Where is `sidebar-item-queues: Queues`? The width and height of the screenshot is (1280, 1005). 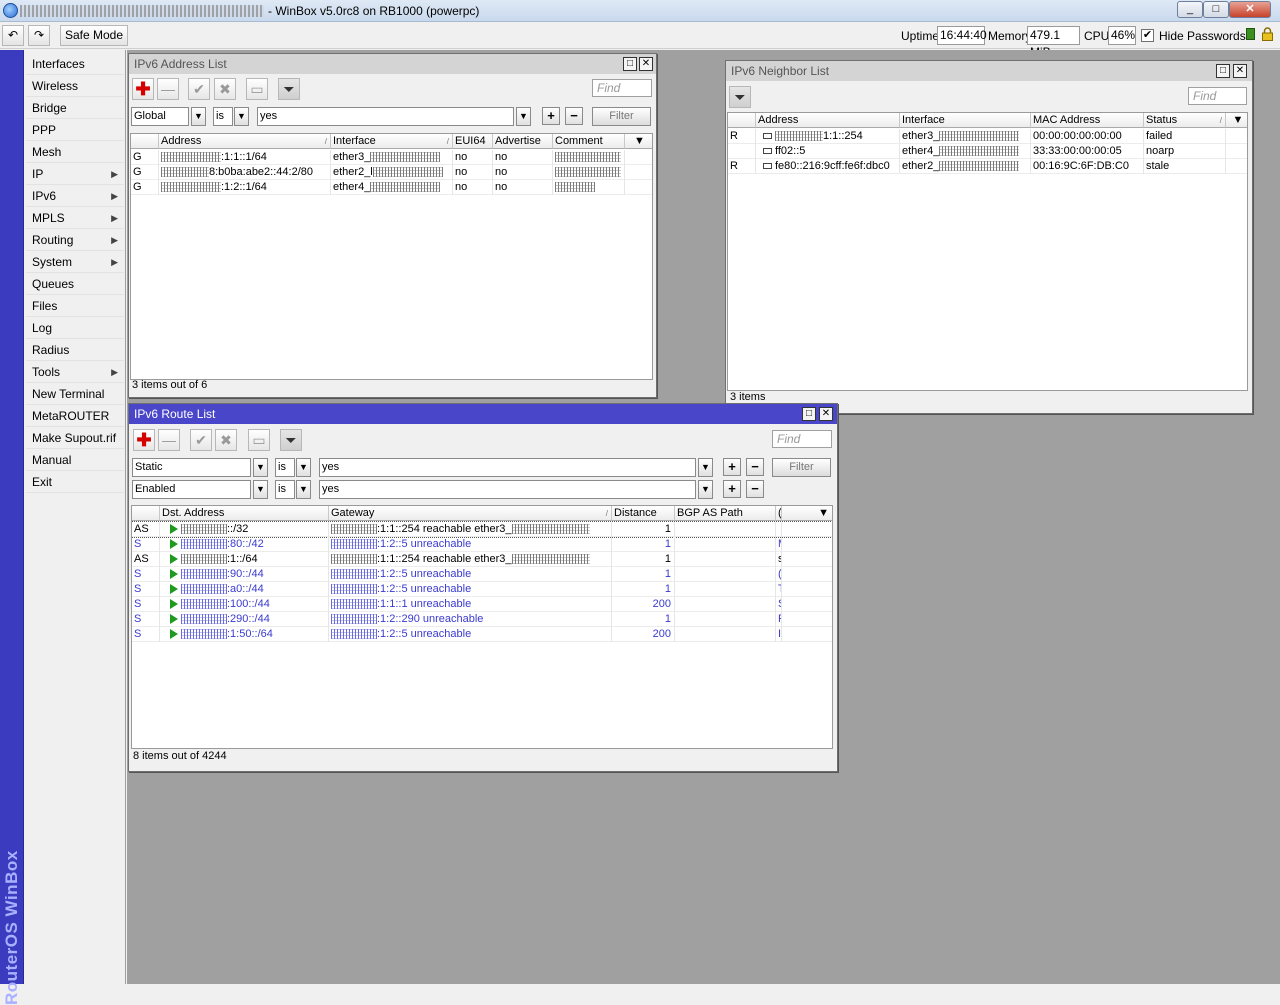
sidebar-item-queues: Queues is located at coordinates (75, 284).